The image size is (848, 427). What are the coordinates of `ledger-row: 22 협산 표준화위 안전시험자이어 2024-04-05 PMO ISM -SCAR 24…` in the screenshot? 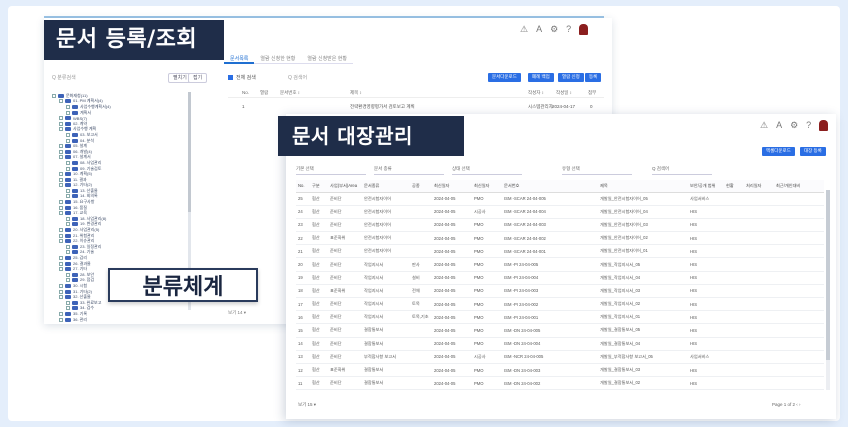 It's located at (560, 238).